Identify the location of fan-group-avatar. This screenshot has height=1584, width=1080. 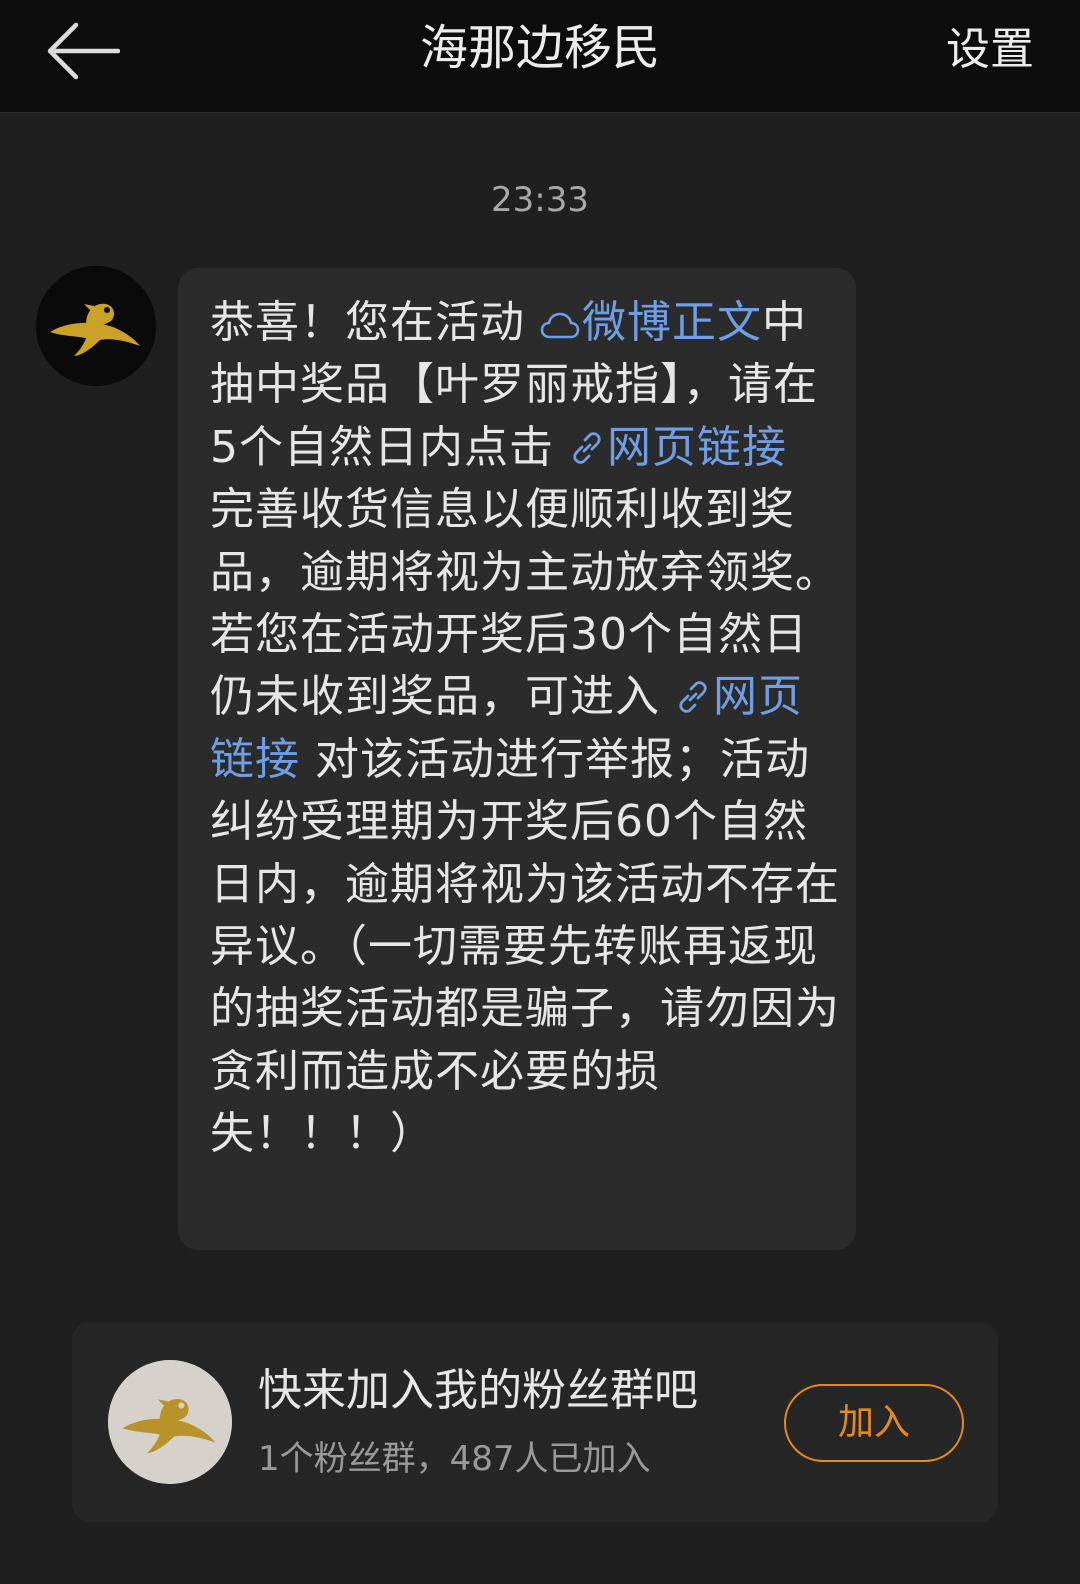
(170, 1422).